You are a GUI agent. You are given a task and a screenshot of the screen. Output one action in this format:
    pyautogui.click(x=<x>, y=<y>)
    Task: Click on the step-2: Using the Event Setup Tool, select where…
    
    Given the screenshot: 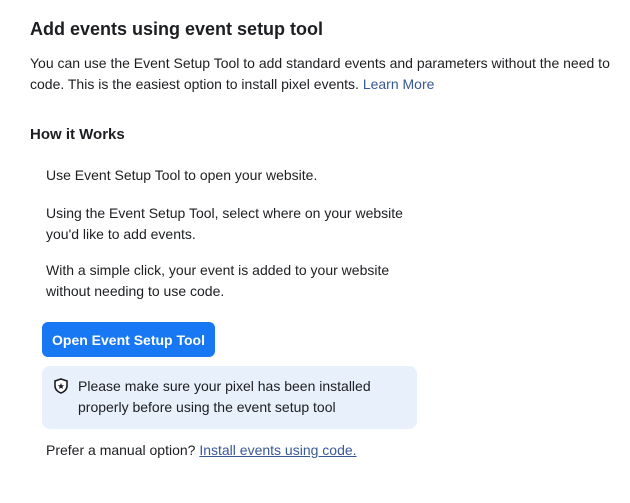 What is the action you would take?
    pyautogui.click(x=224, y=223)
    